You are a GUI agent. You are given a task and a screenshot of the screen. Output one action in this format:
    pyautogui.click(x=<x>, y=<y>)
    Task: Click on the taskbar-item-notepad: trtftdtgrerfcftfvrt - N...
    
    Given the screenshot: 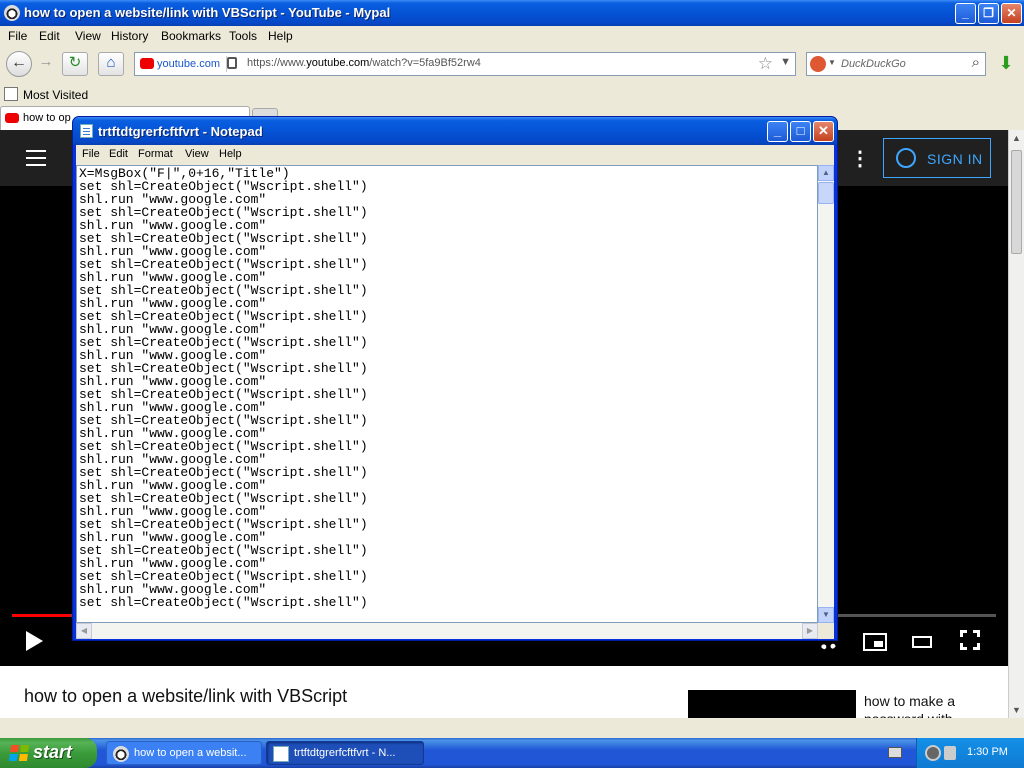 What is the action you would take?
    pyautogui.click(x=345, y=753)
    